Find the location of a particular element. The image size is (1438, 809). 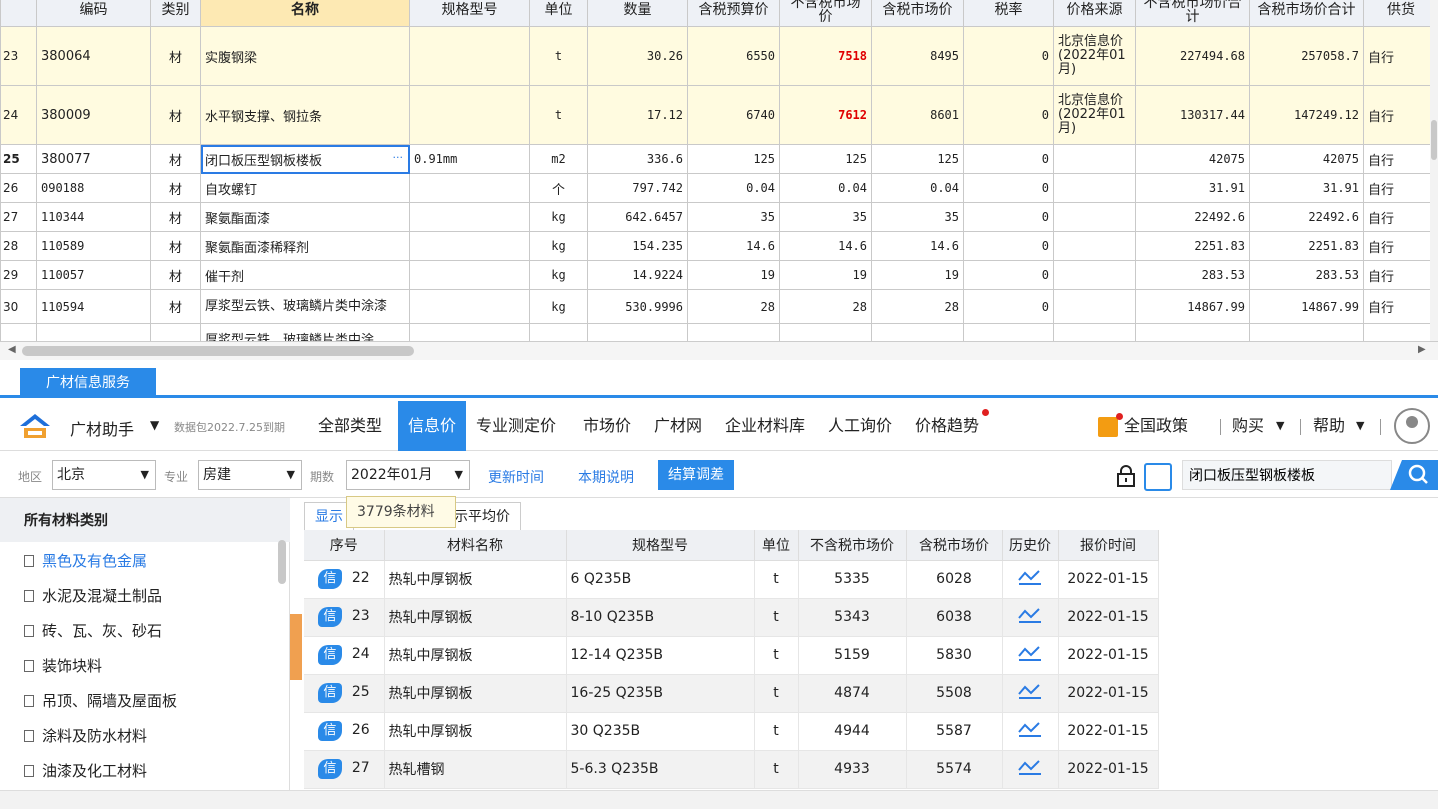

price-ex-cell: 5335 is located at coordinates (852, 579).